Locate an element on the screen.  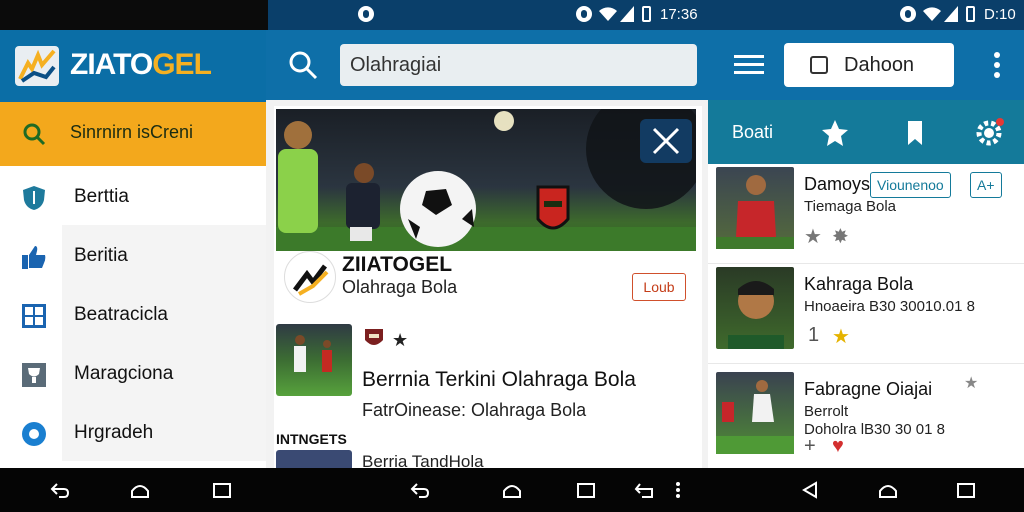
right-toolbar: Dahoon is located at coordinates (866, 65).